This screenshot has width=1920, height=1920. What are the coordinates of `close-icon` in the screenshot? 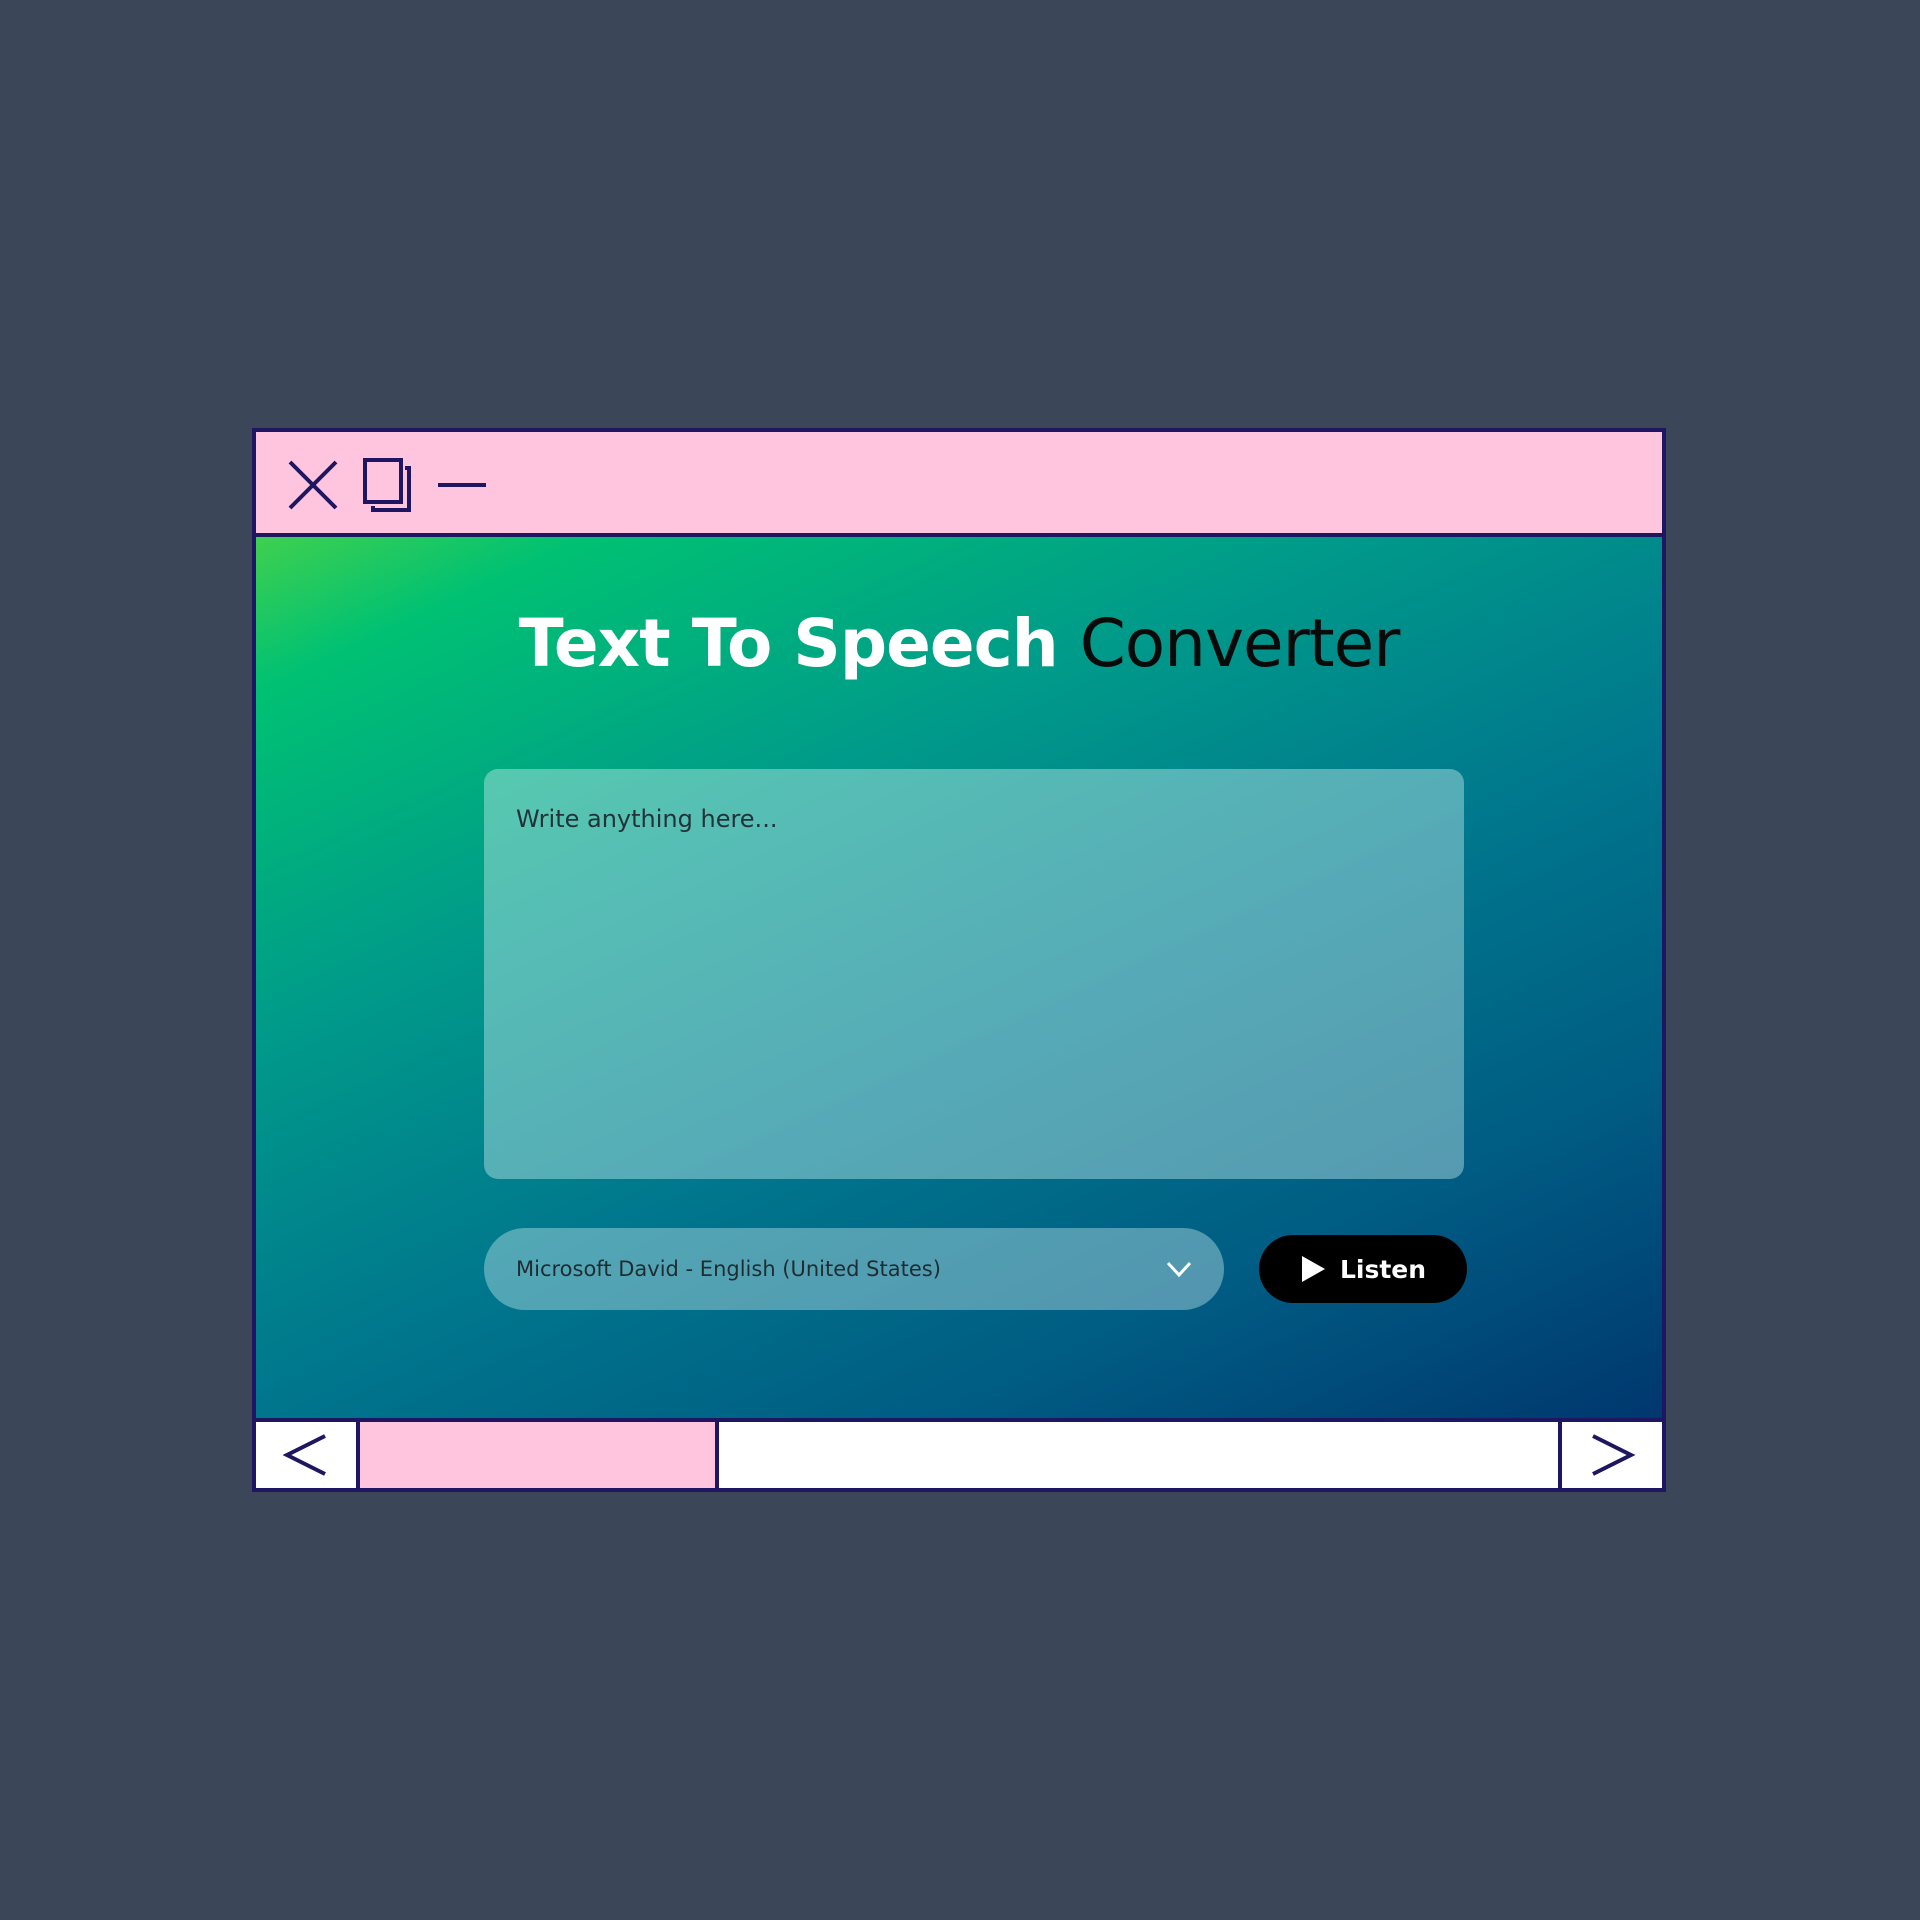 It's located at (313, 485).